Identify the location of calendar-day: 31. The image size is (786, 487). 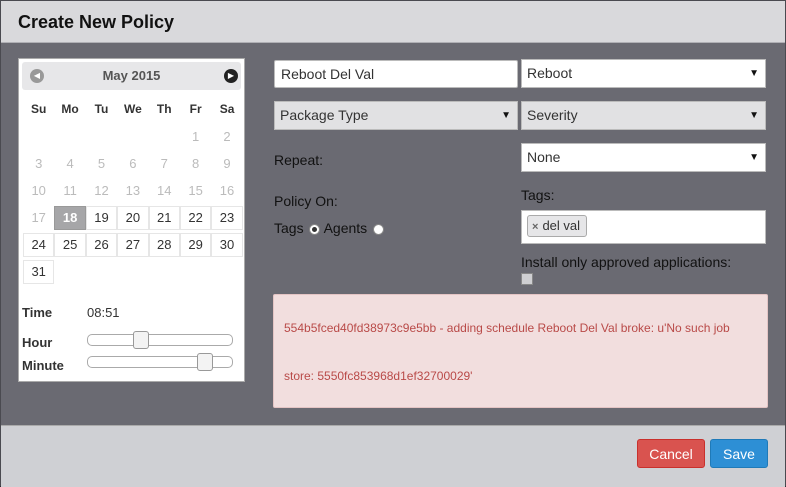
(39, 272).